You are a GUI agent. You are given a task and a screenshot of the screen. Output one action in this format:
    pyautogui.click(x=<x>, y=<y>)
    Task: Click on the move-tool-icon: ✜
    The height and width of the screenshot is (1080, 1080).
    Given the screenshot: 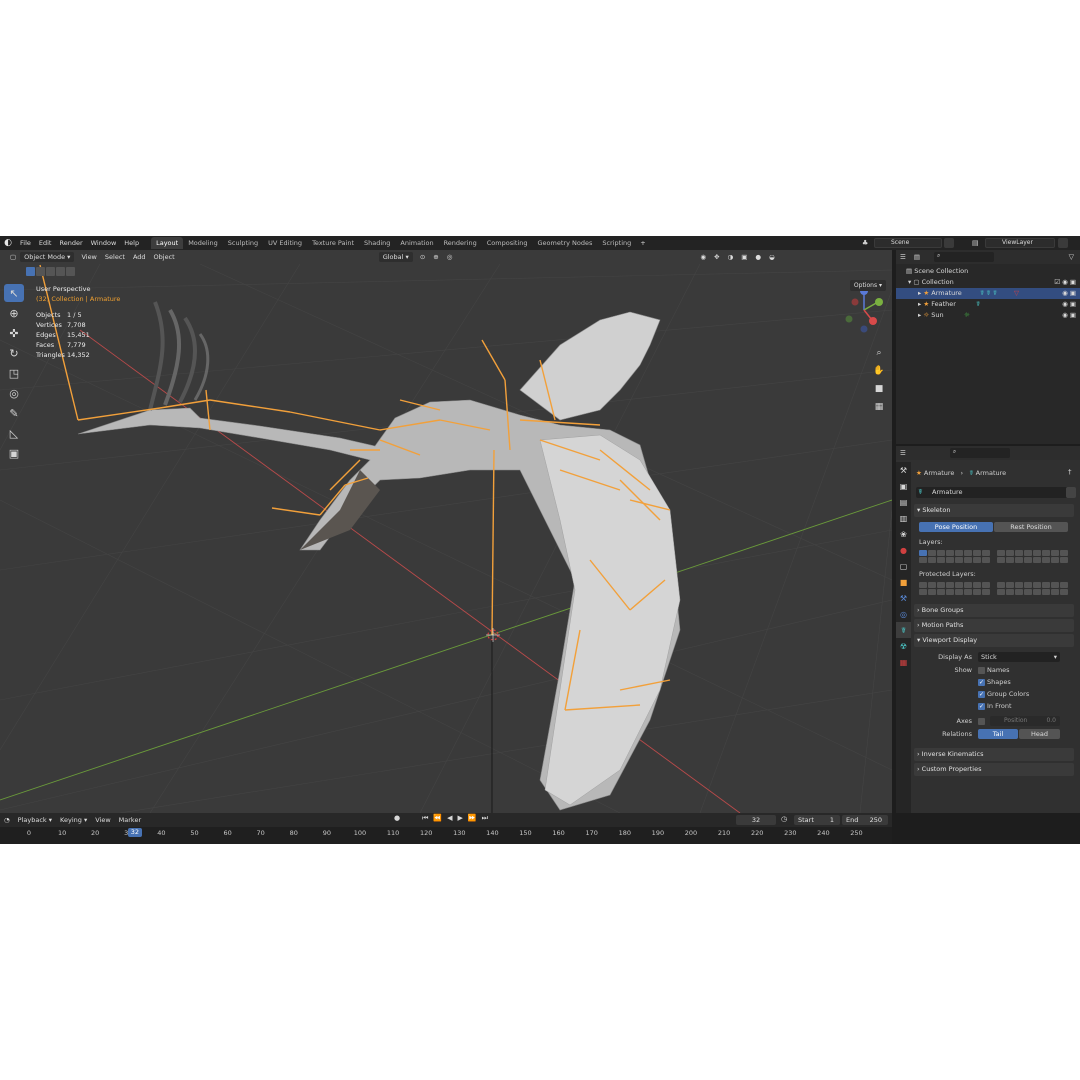 What is the action you would take?
    pyautogui.click(x=14, y=333)
    